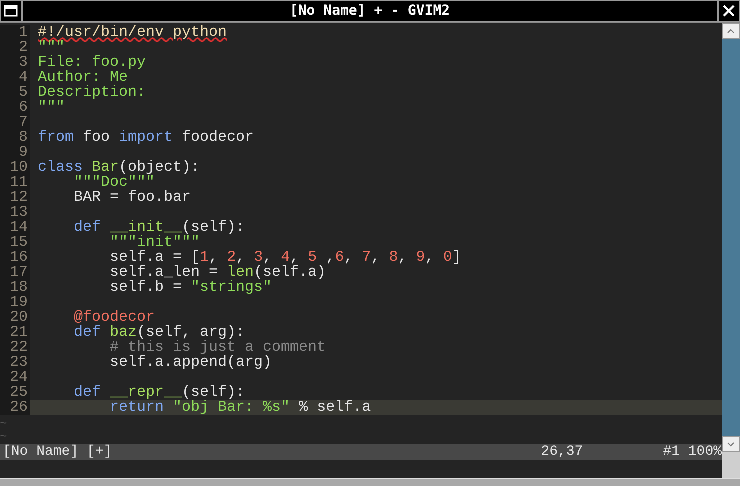  What do you see at coordinates (15, 47) in the screenshot?
I see `line-number: 2` at bounding box center [15, 47].